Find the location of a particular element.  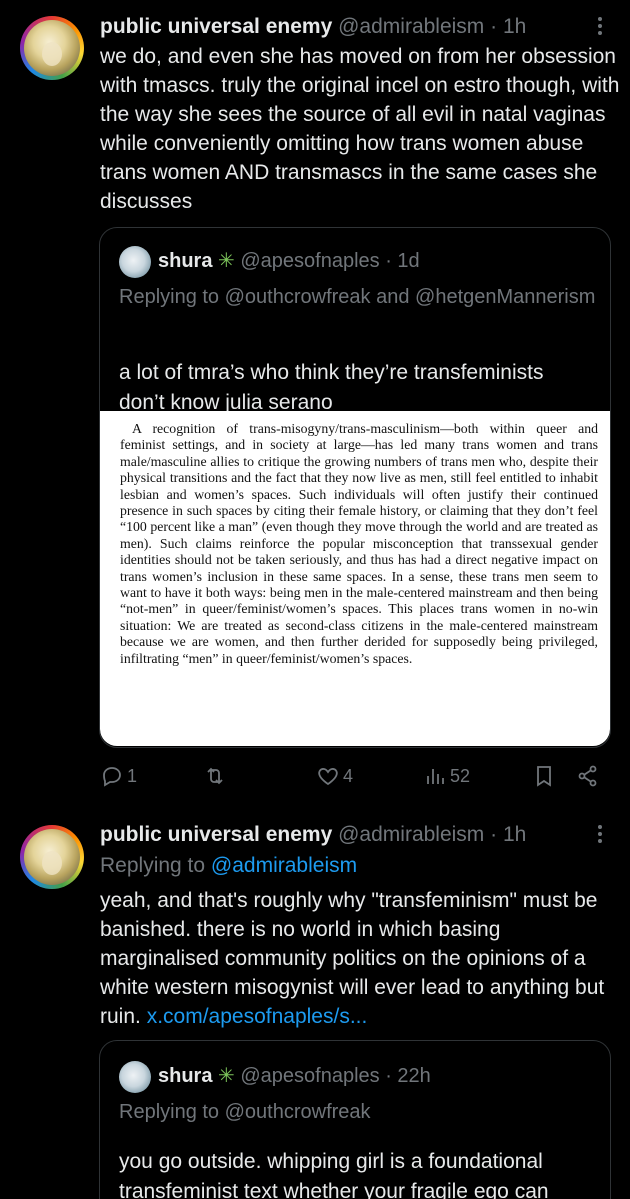

reply-count: 1 is located at coordinates (132, 775).